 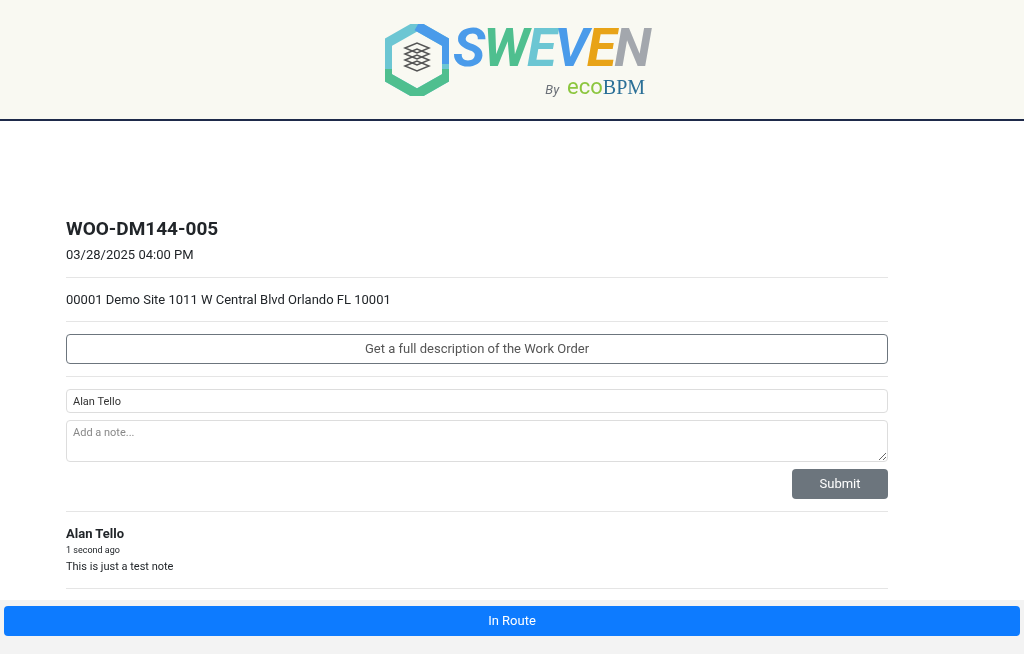 What do you see at coordinates (477, 298) in the screenshot?
I see `site-address: 00001 Demo Site 1011 W Central Blvd Orlando FL 10001` at bounding box center [477, 298].